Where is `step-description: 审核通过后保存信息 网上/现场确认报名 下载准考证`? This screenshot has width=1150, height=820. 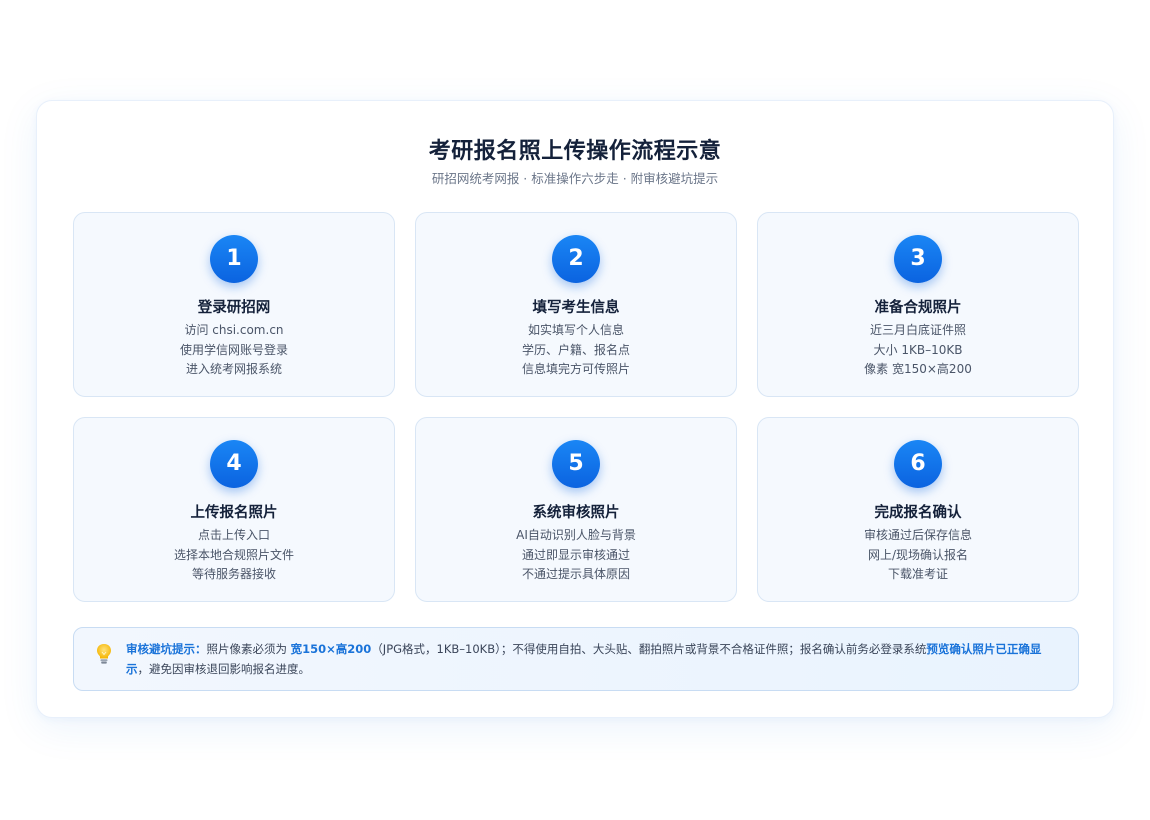 step-description: 审核通过后保存信息 网上/现场确认报名 下载准考证 is located at coordinates (918, 555).